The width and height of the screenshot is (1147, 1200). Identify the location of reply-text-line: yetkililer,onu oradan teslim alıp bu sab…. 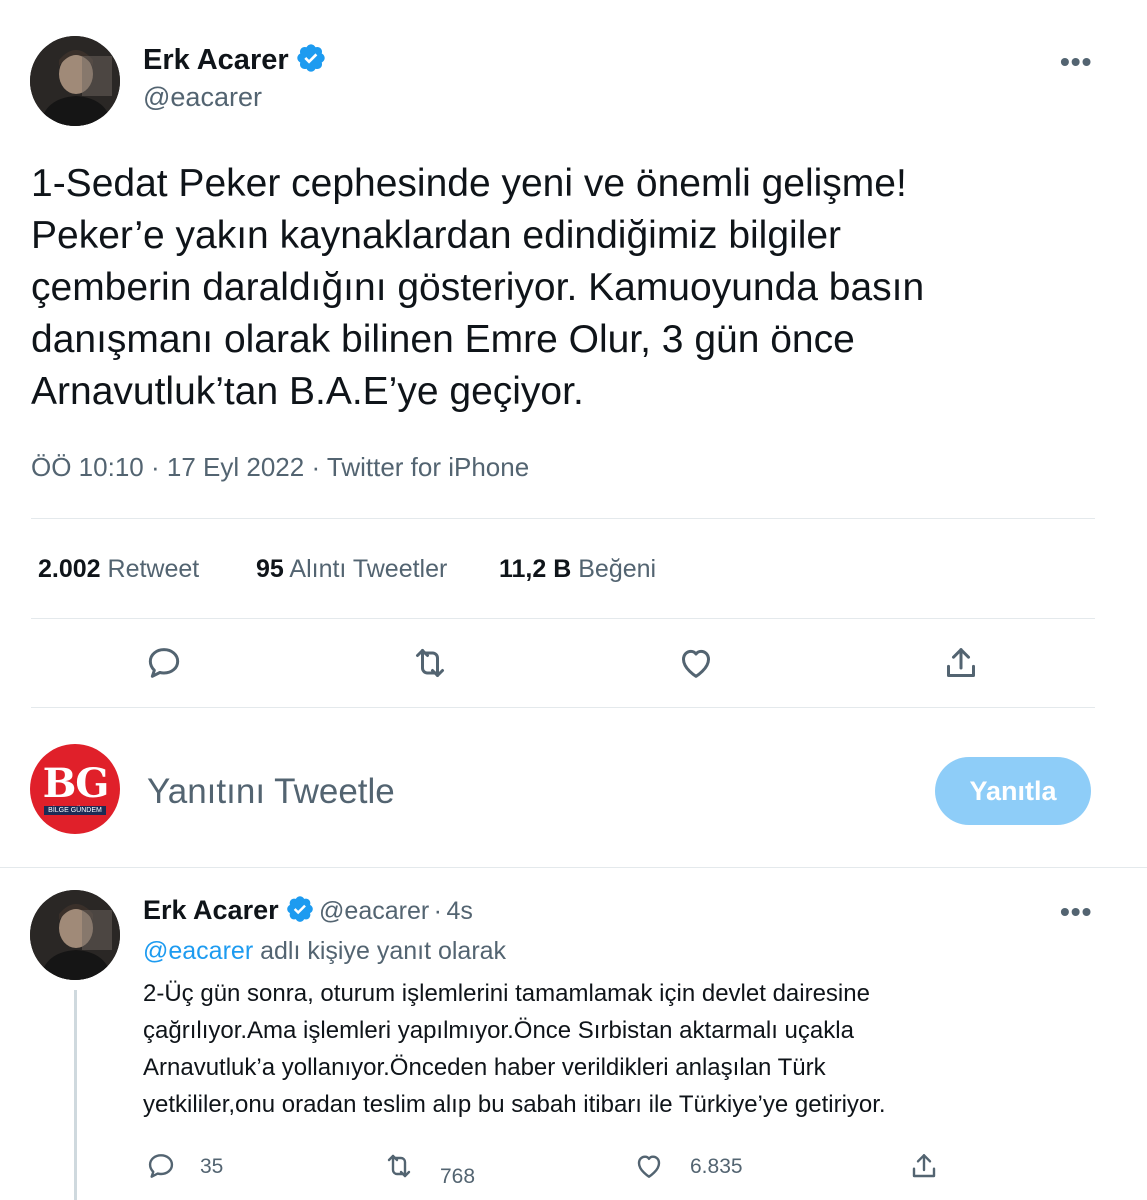
(514, 1104).